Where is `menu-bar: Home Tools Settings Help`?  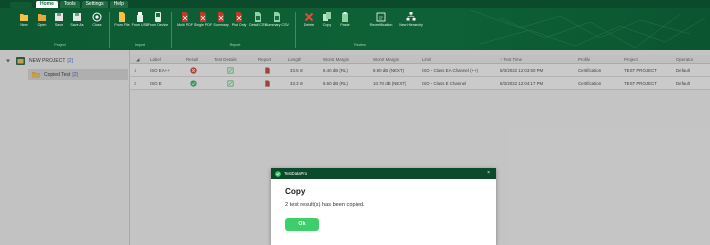 menu-bar: Home Tools Settings Help is located at coordinates (355, 4).